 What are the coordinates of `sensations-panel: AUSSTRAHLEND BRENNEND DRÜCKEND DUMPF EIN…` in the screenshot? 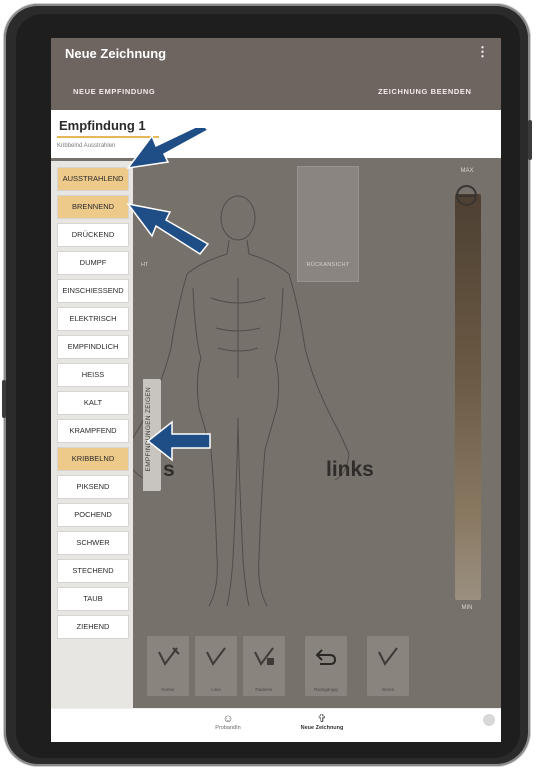 It's located at (92, 435).